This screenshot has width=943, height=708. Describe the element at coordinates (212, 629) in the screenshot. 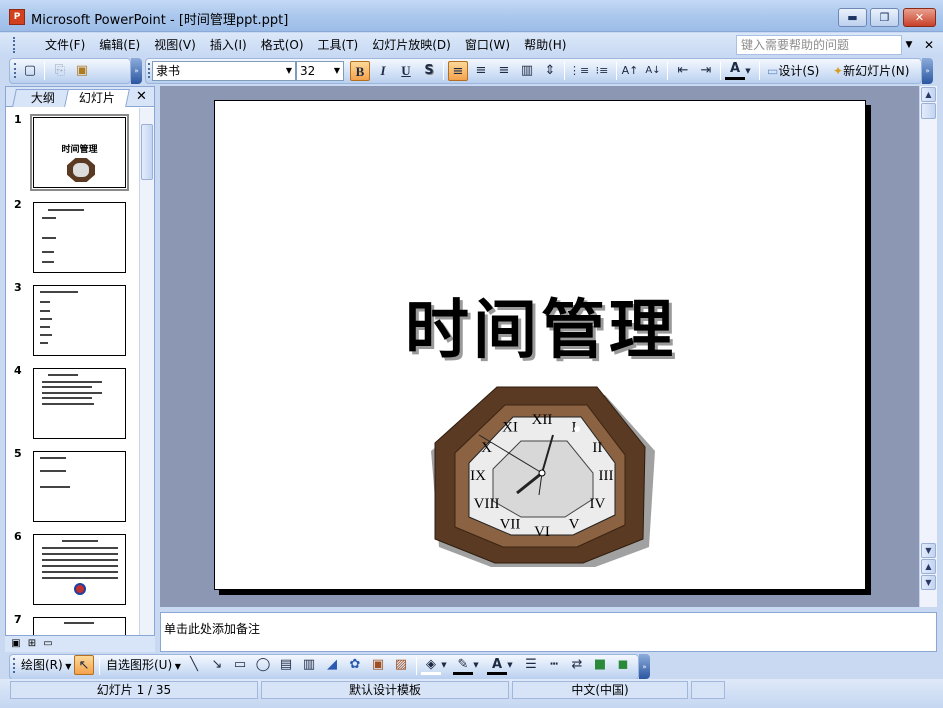

I see `notes-placeholder: 单击此处添加备注` at that location.